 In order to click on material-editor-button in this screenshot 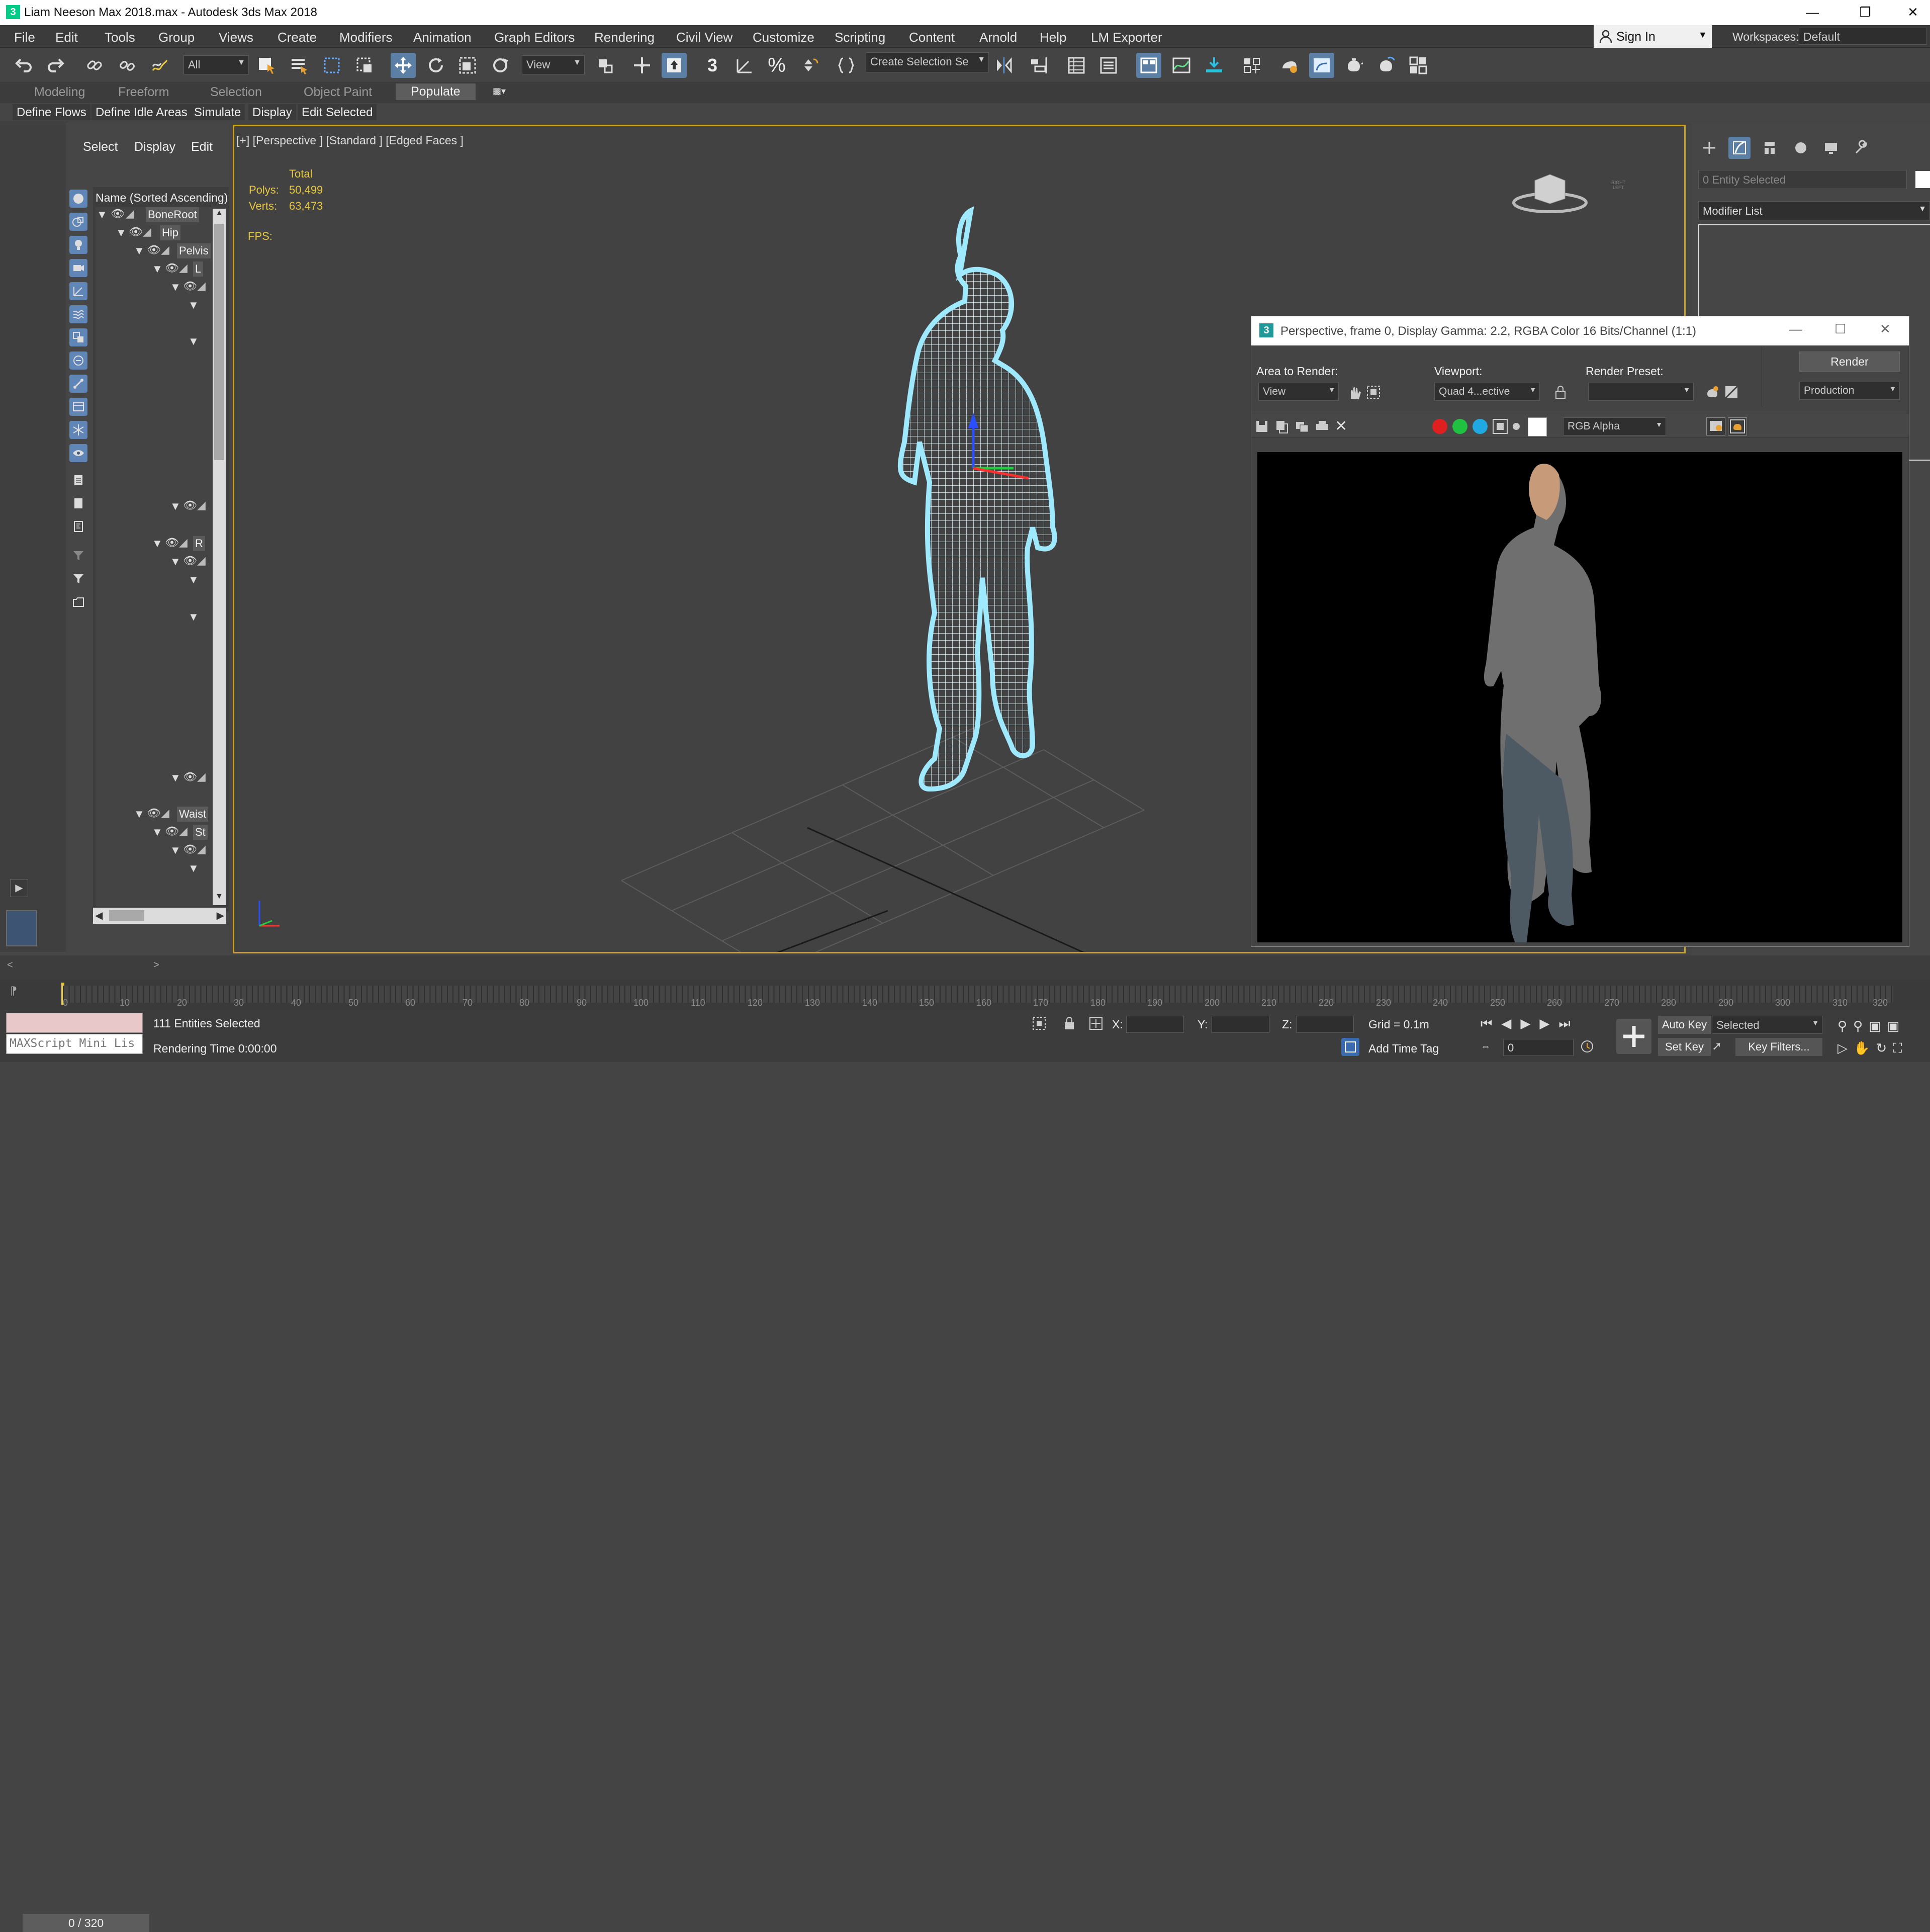, I will do `click(1251, 65)`.